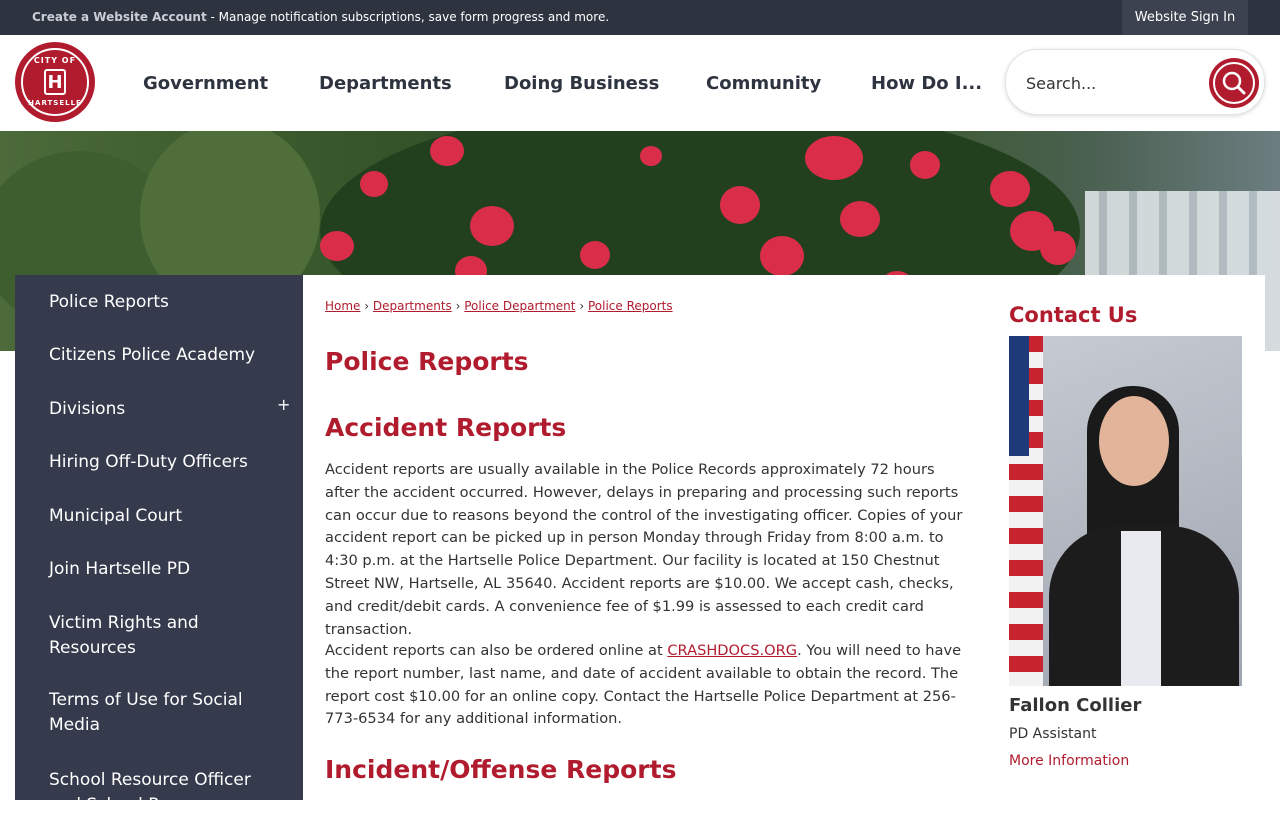 The width and height of the screenshot is (1280, 818). I want to click on website-sign-in-button: Website Sign In, so click(1185, 17).